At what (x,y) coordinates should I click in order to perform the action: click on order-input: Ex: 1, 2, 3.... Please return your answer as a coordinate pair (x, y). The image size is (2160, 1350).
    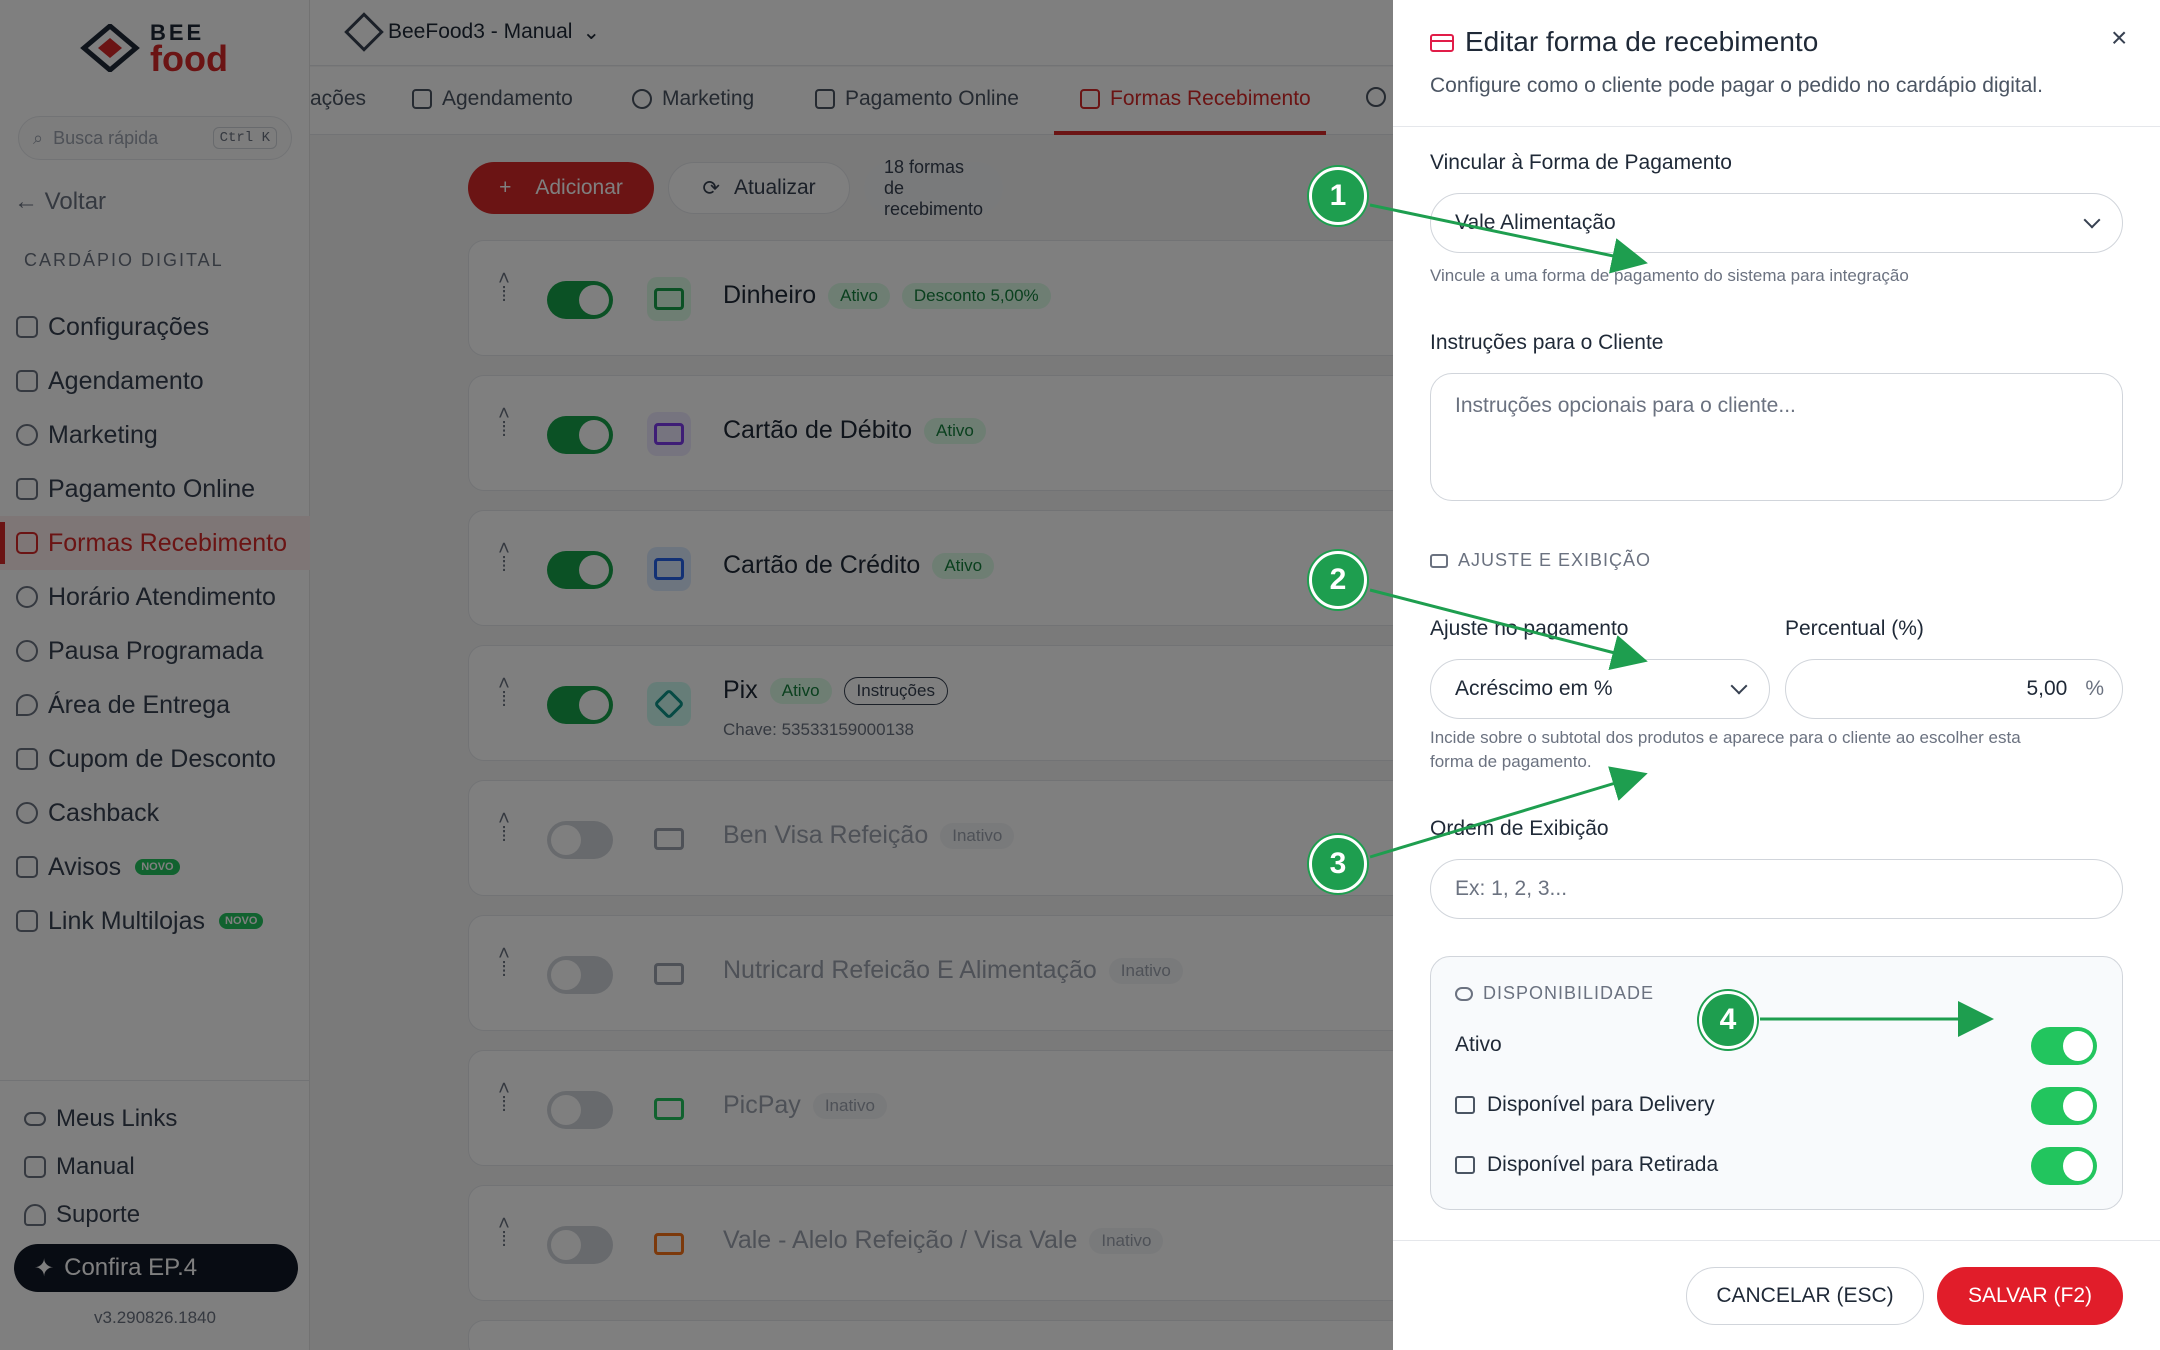
    Looking at the image, I should click on (1776, 889).